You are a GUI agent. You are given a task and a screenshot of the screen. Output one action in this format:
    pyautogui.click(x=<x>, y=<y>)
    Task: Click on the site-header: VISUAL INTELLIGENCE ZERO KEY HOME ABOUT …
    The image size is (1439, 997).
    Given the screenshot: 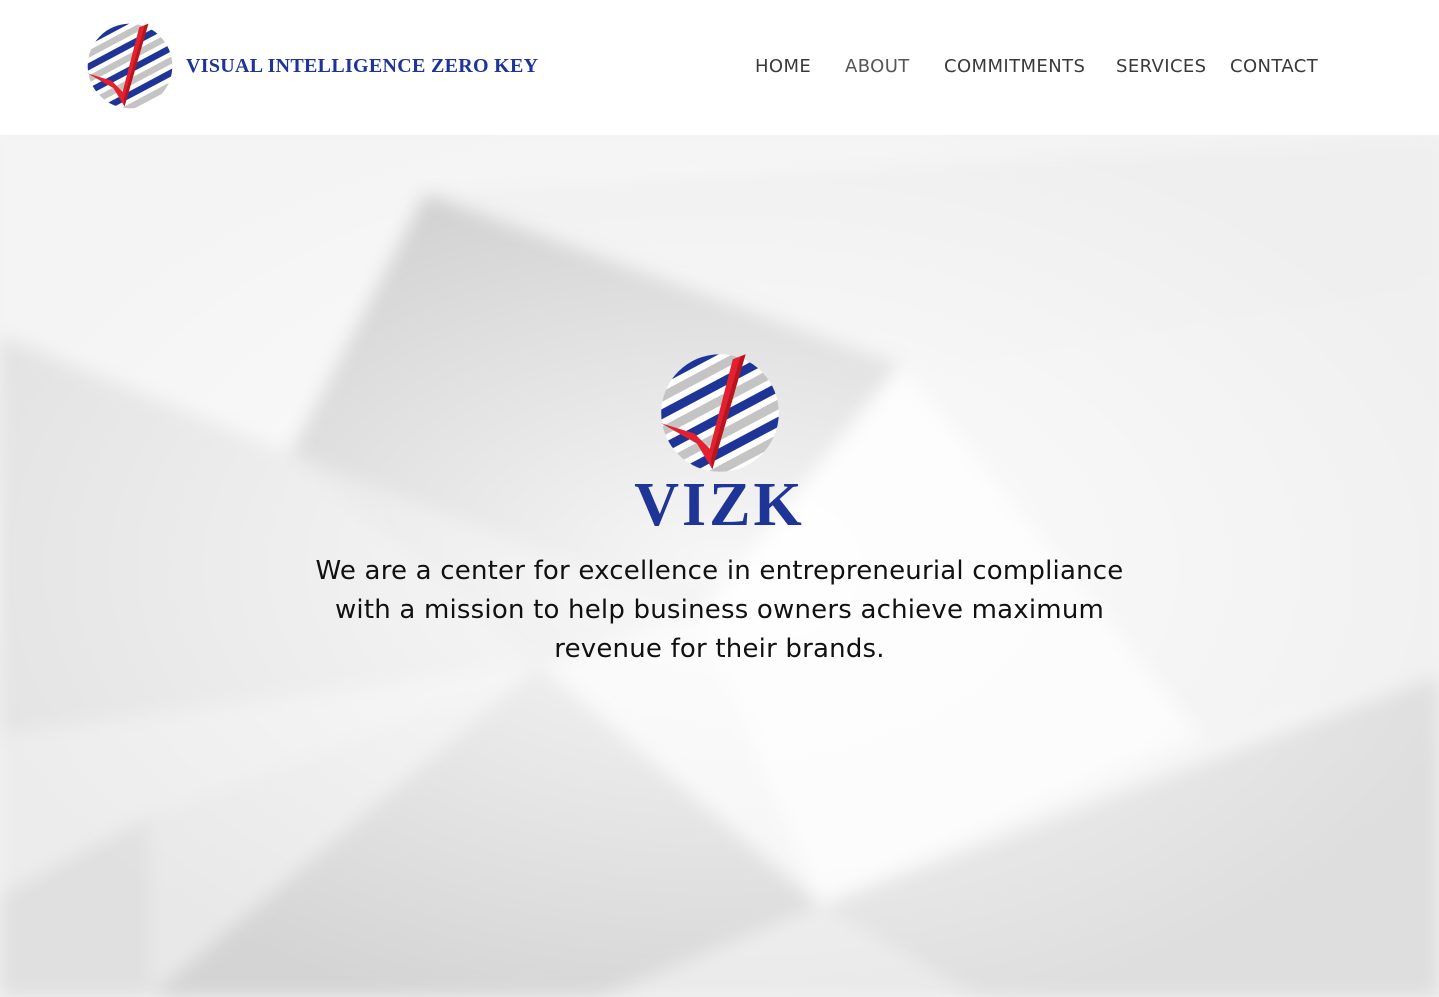 What is the action you would take?
    pyautogui.click(x=719, y=67)
    